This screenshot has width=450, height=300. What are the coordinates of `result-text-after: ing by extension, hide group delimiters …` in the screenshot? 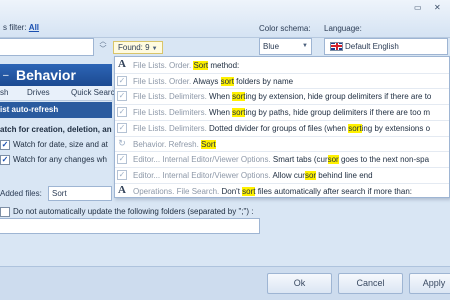 It's located at (338, 97).